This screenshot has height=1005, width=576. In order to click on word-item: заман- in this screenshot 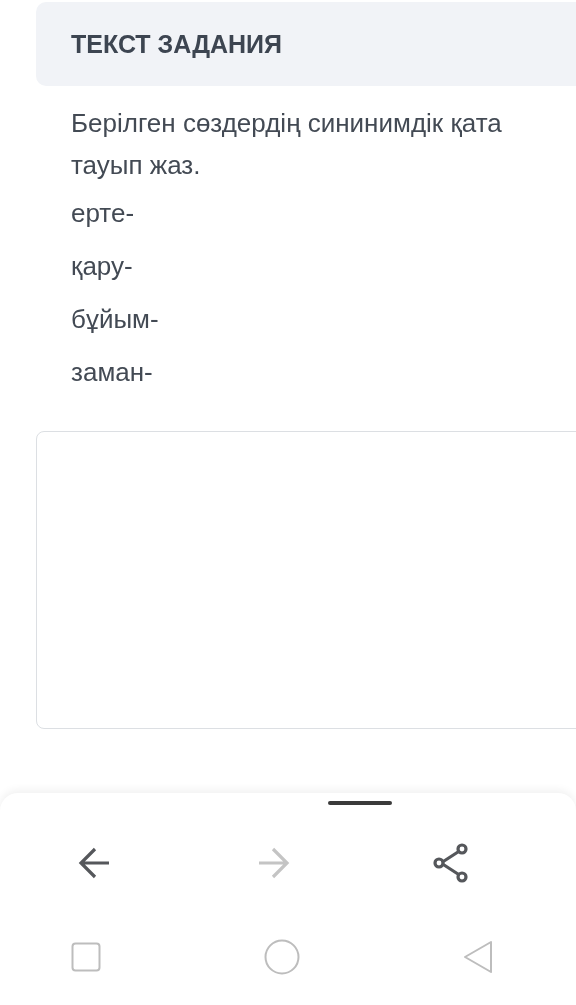, I will do `click(112, 372)`.